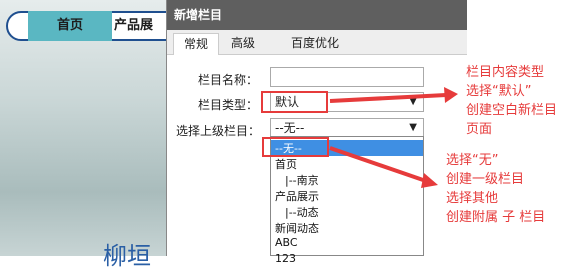 The width and height of the screenshot is (573, 271). I want to click on arrow-type-line, so click(388, 98).